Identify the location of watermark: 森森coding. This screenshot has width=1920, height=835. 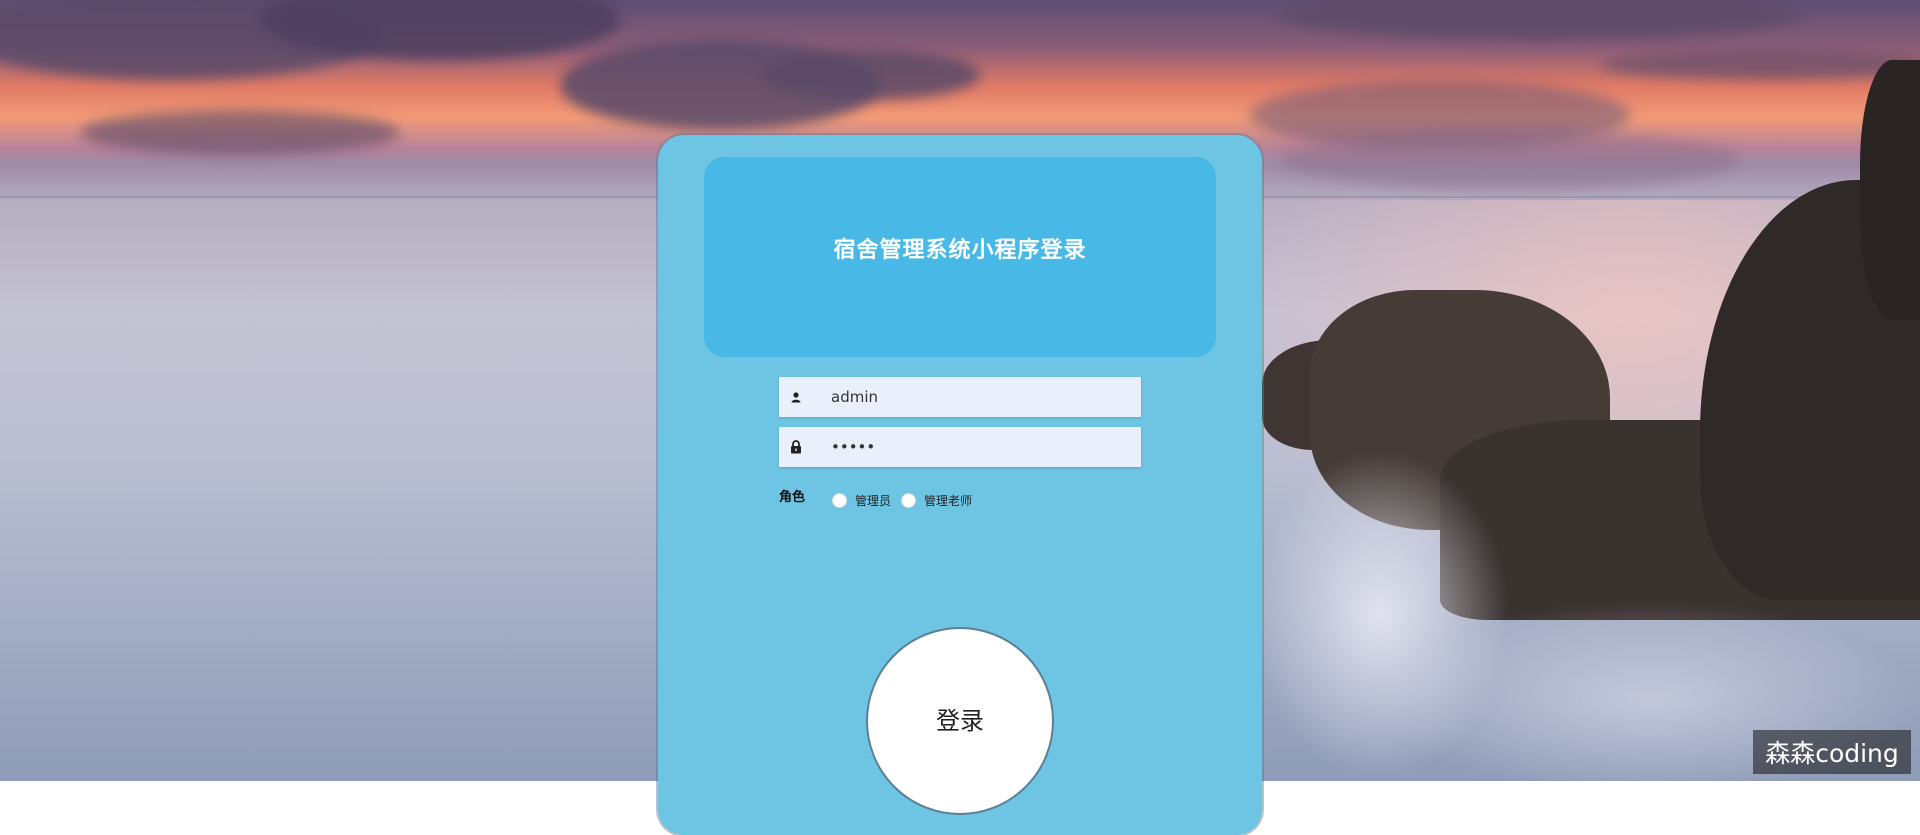
(1832, 752).